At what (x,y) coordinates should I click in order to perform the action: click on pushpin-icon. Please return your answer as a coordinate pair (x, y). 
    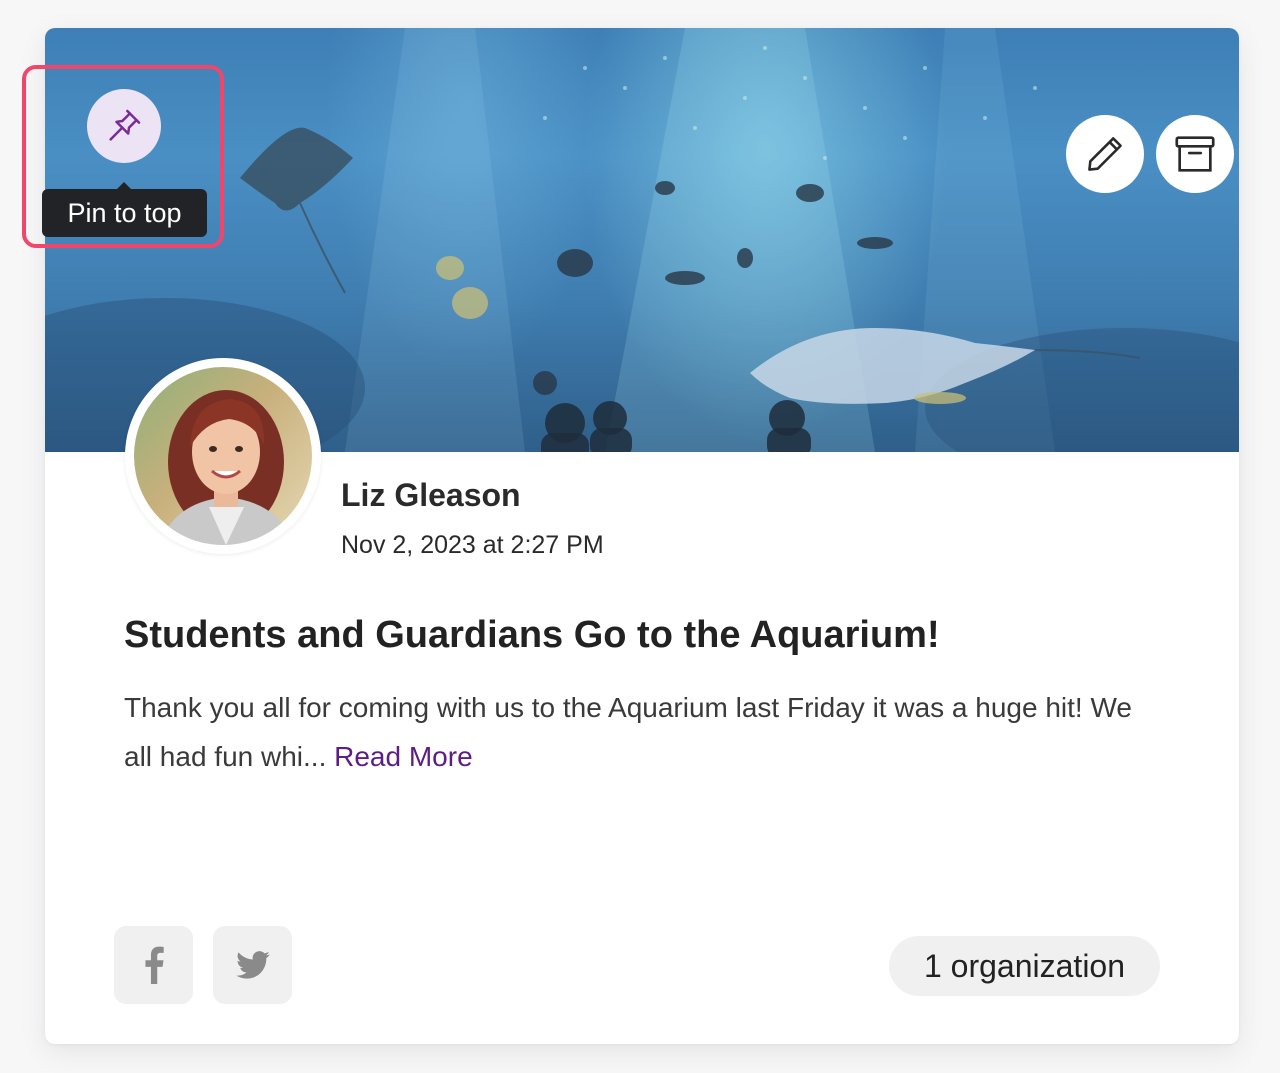
    Looking at the image, I should click on (125, 125).